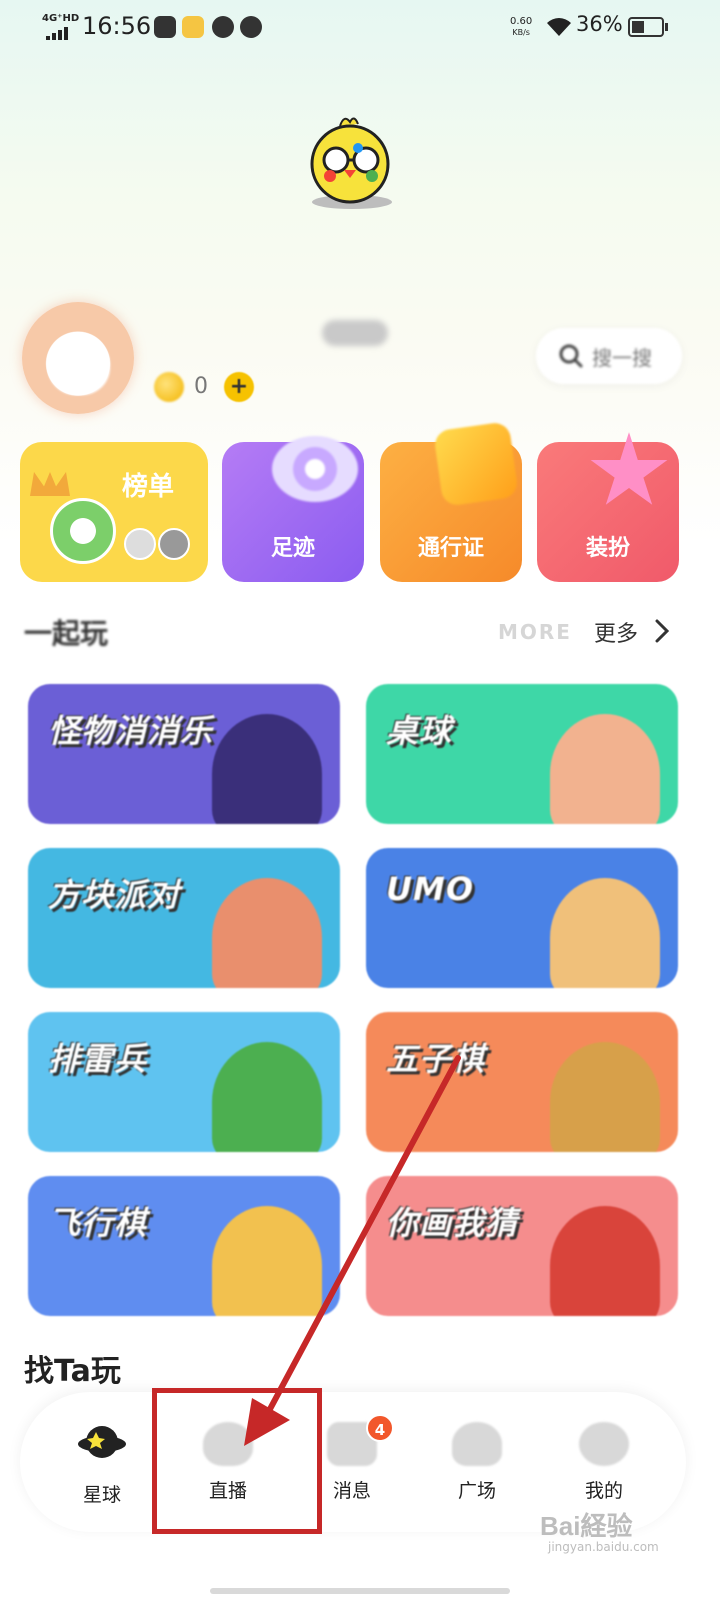 The height and width of the screenshot is (1600, 720). Describe the element at coordinates (292, 548) in the screenshot. I see `footprint-label: 足迹` at that location.